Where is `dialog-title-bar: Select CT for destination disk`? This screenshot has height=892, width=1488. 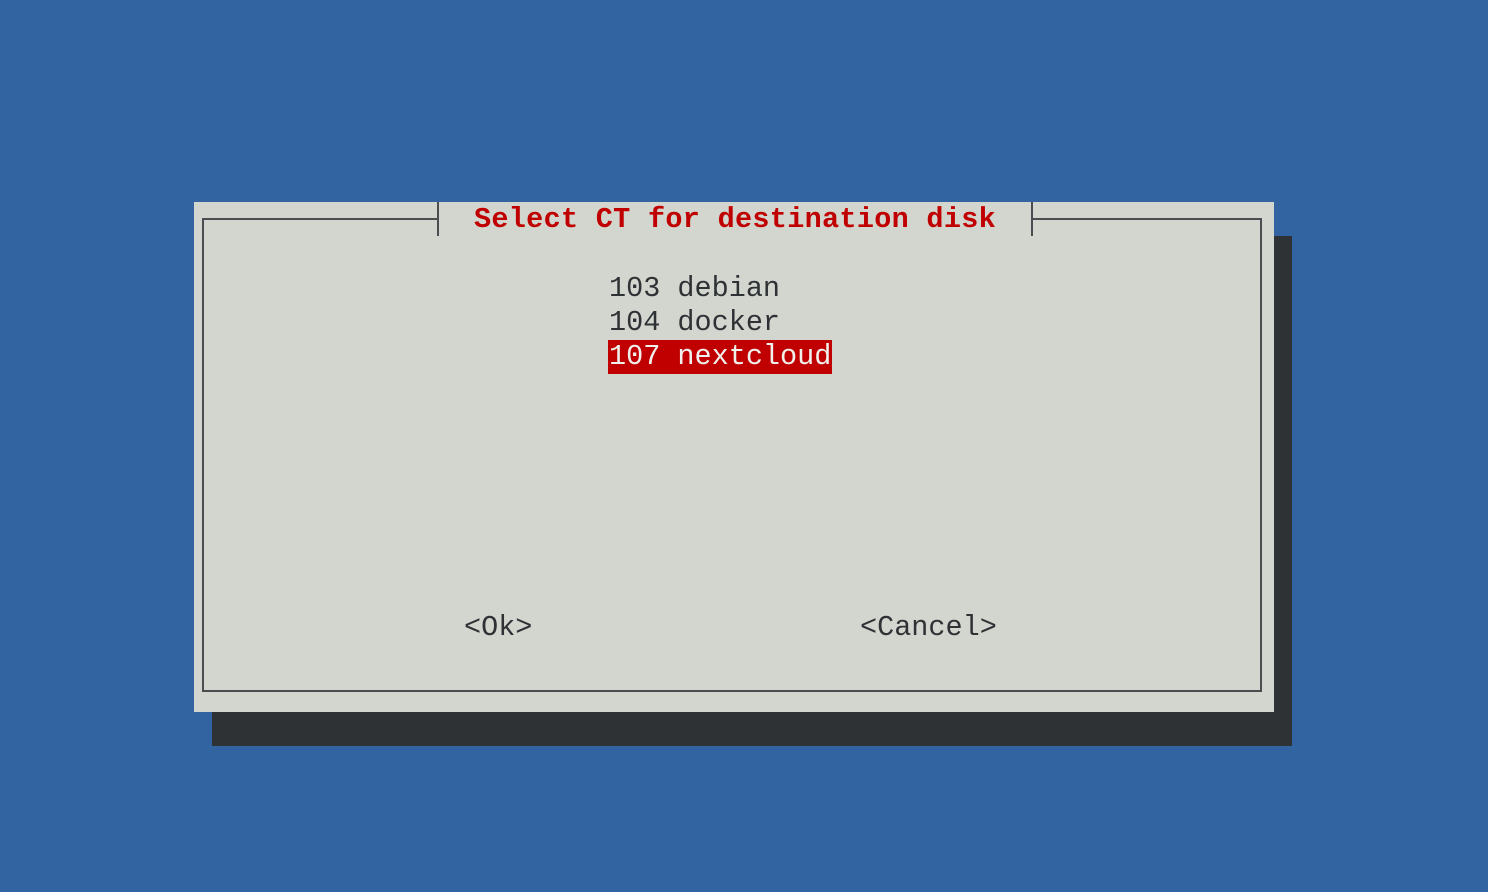 dialog-title-bar: Select CT for destination disk is located at coordinates (735, 219).